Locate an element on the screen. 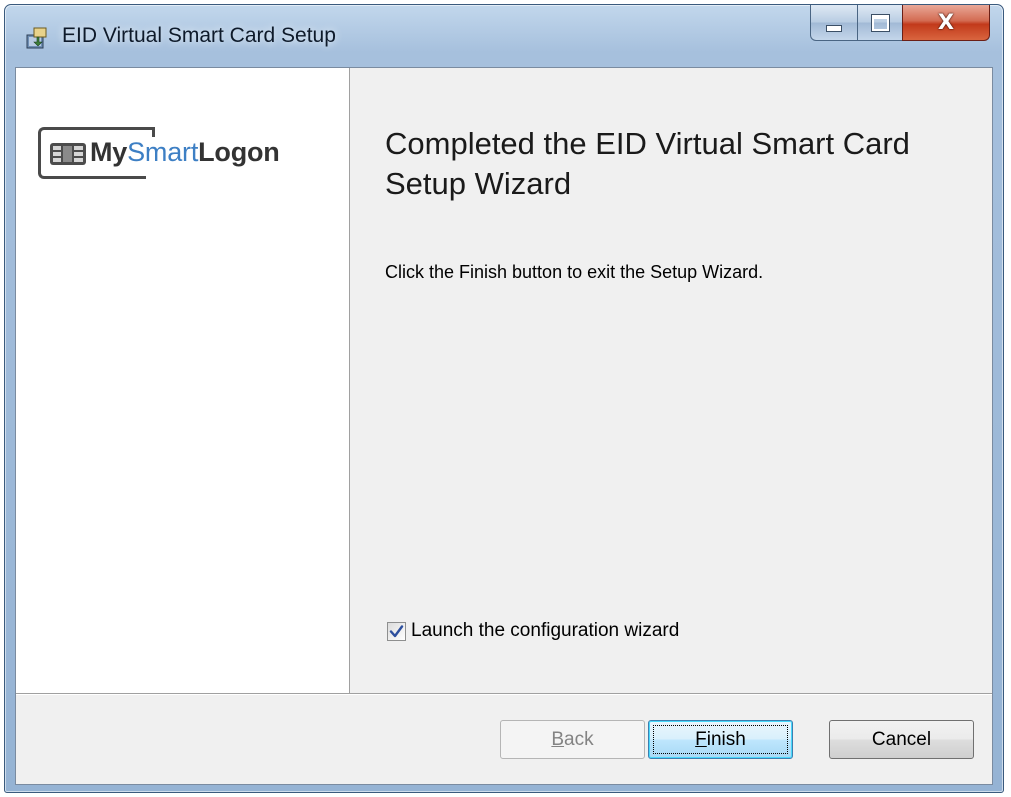  vertical-divider is located at coordinates (349, 380).